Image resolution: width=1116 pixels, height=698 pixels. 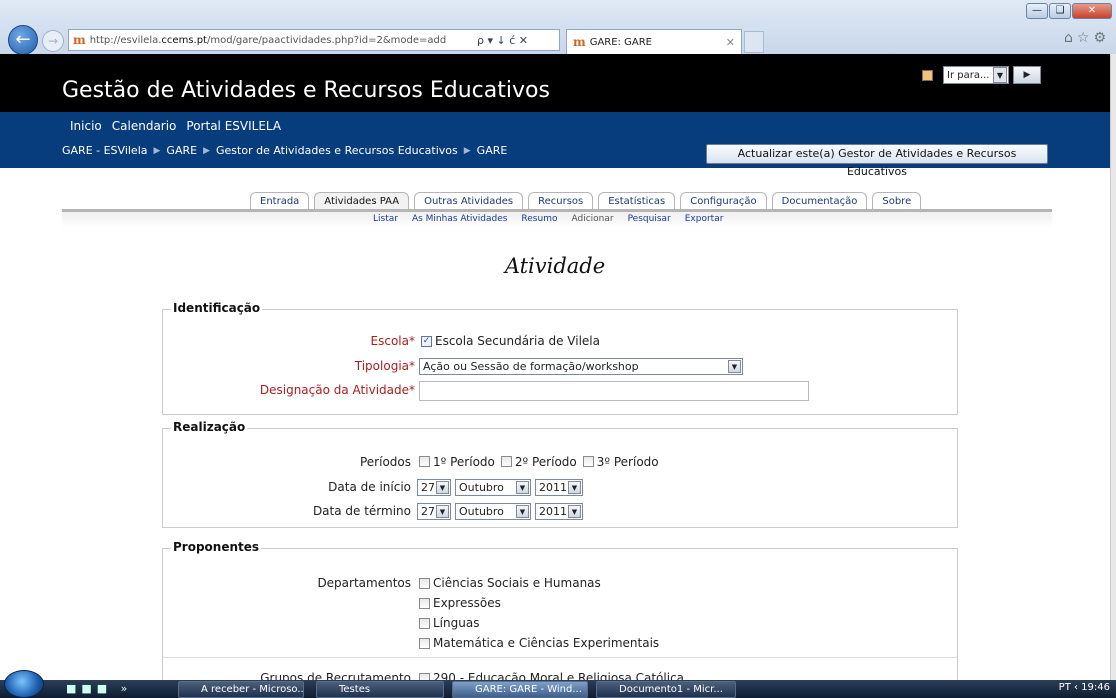 I want to click on tab-estatisticas: Estatísticas, so click(x=637, y=201).